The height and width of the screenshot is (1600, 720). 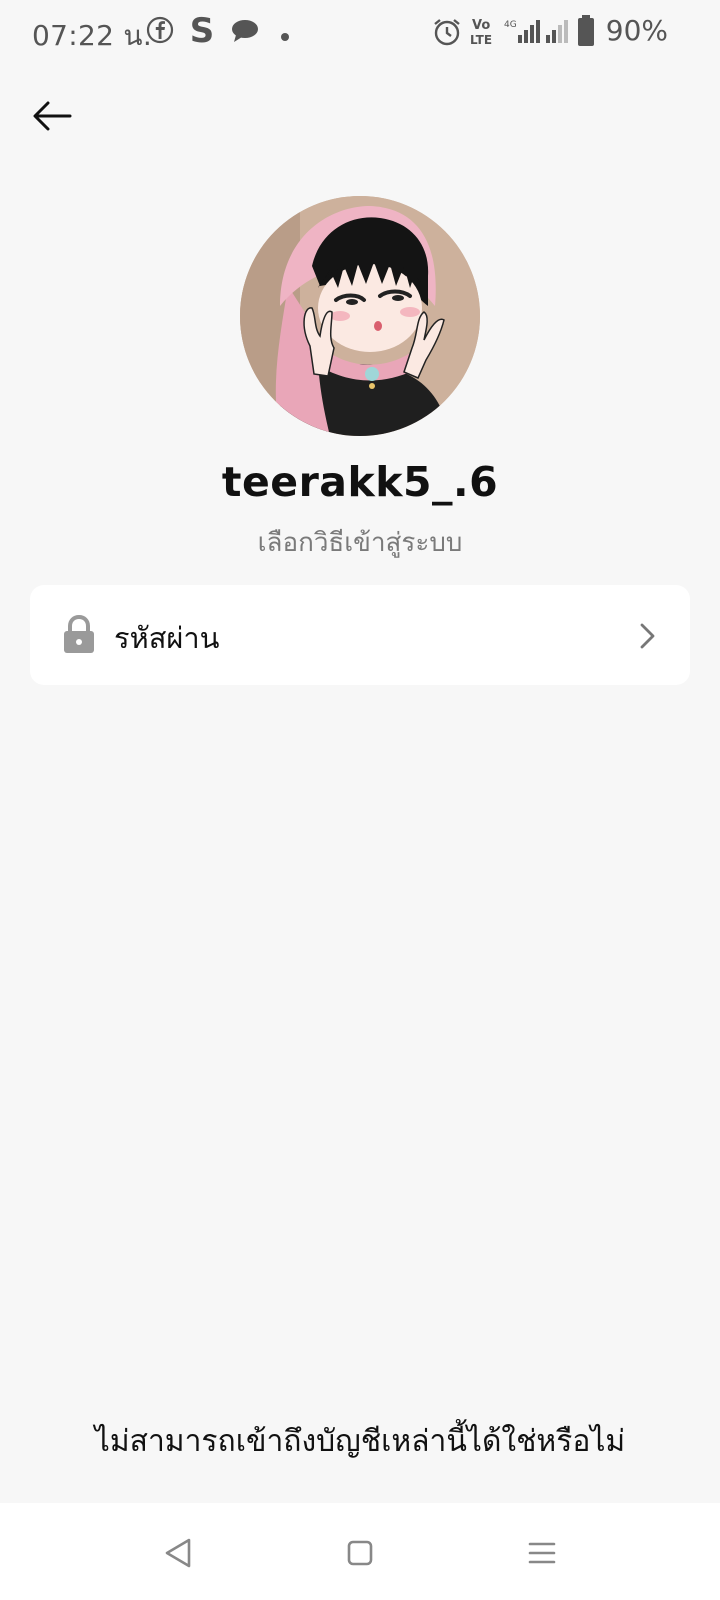 I want to click on battery-icon, so click(x=586, y=33).